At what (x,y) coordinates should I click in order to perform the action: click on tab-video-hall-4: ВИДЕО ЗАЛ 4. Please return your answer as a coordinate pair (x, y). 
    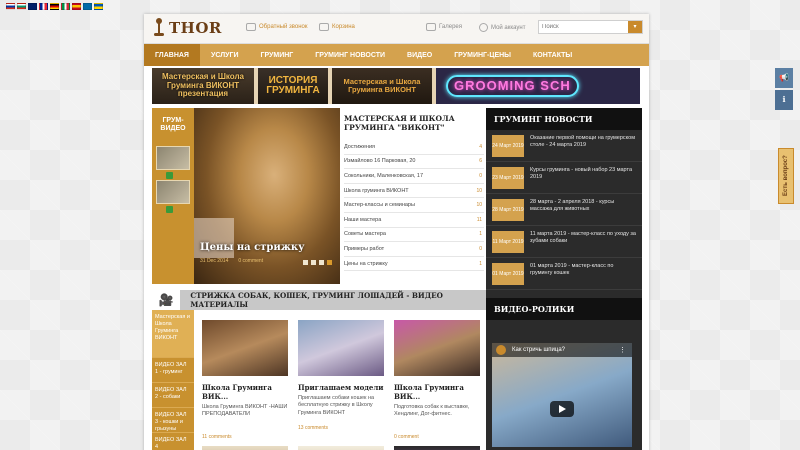
    Looking at the image, I should click on (173, 441).